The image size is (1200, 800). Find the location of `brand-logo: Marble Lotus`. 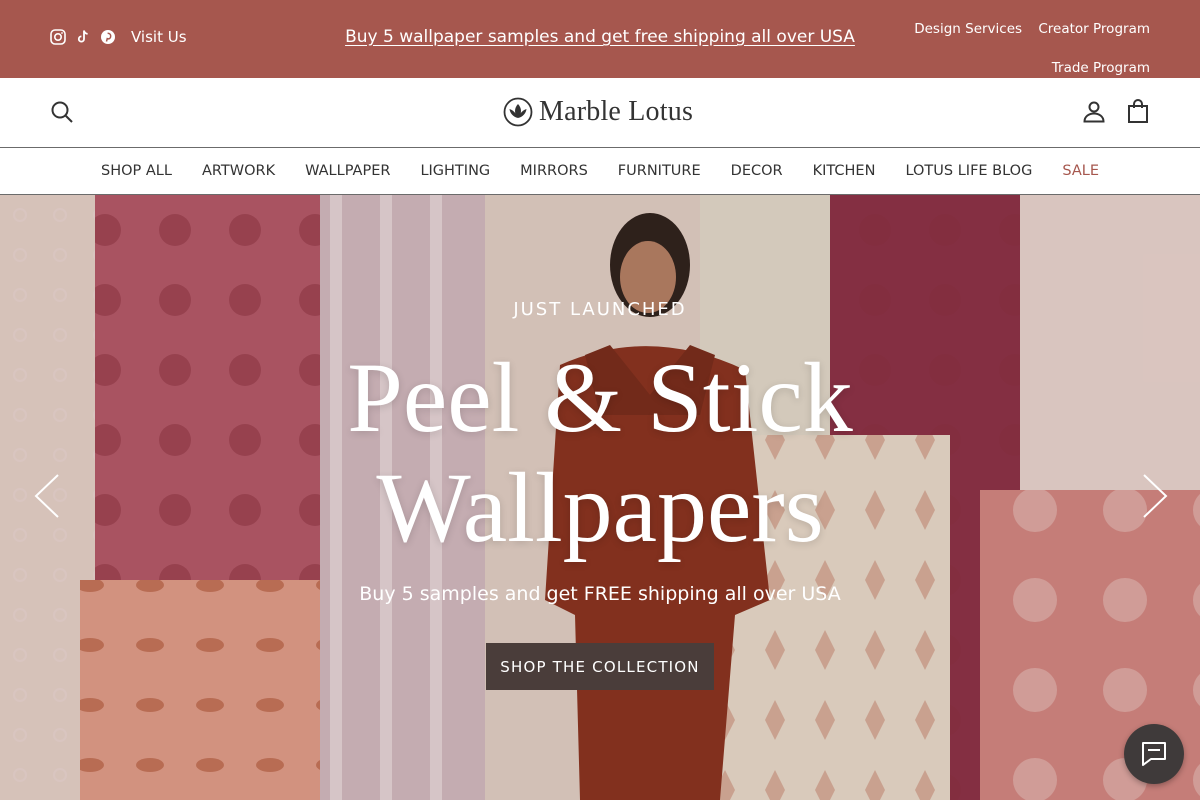

brand-logo: Marble Lotus is located at coordinates (598, 112).